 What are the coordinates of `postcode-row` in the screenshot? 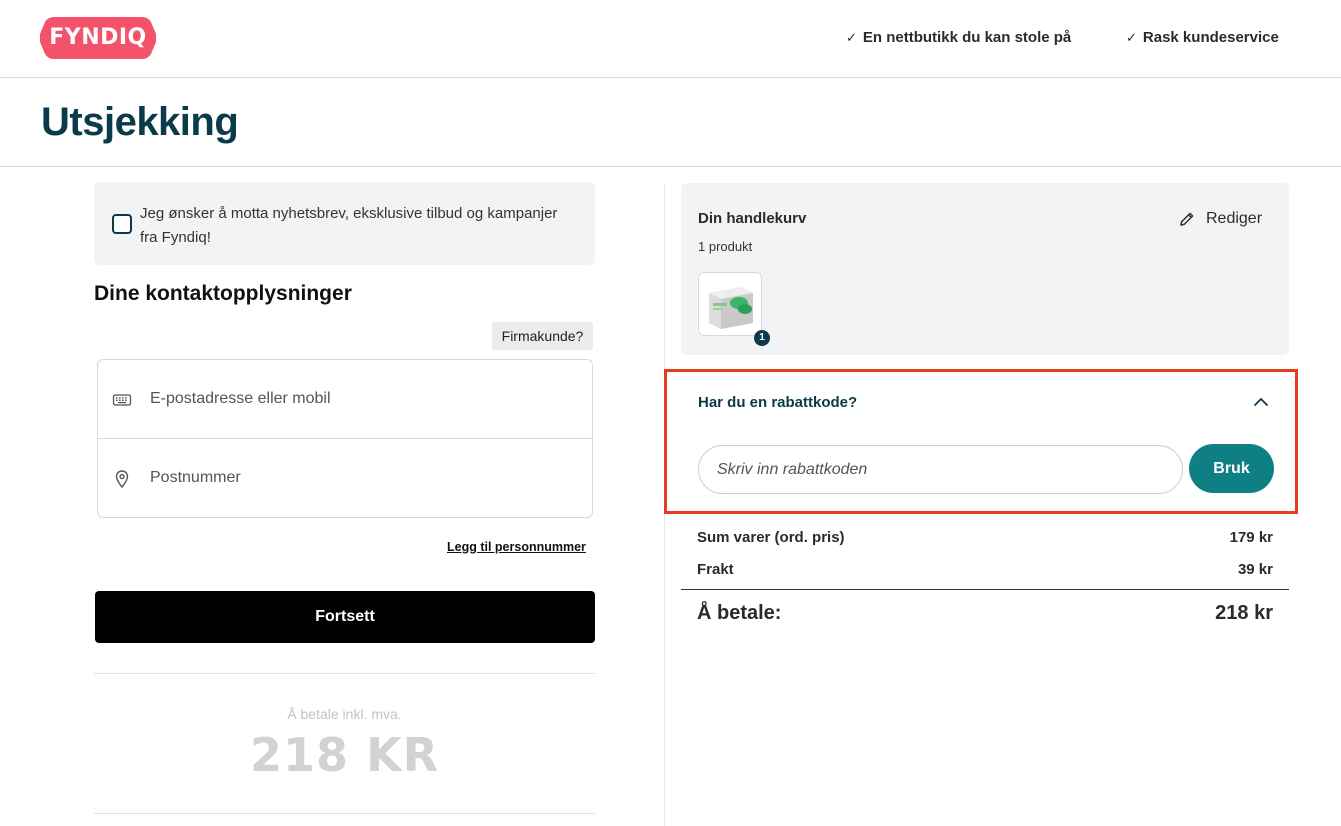 It's located at (345, 478).